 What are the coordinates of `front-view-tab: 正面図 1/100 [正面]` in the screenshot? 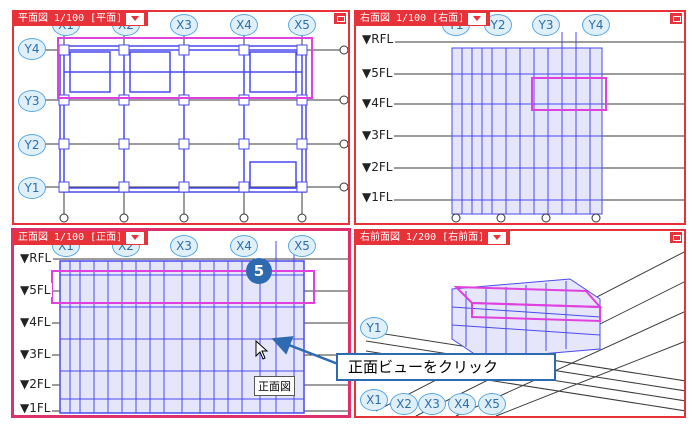 It's located at (81, 238).